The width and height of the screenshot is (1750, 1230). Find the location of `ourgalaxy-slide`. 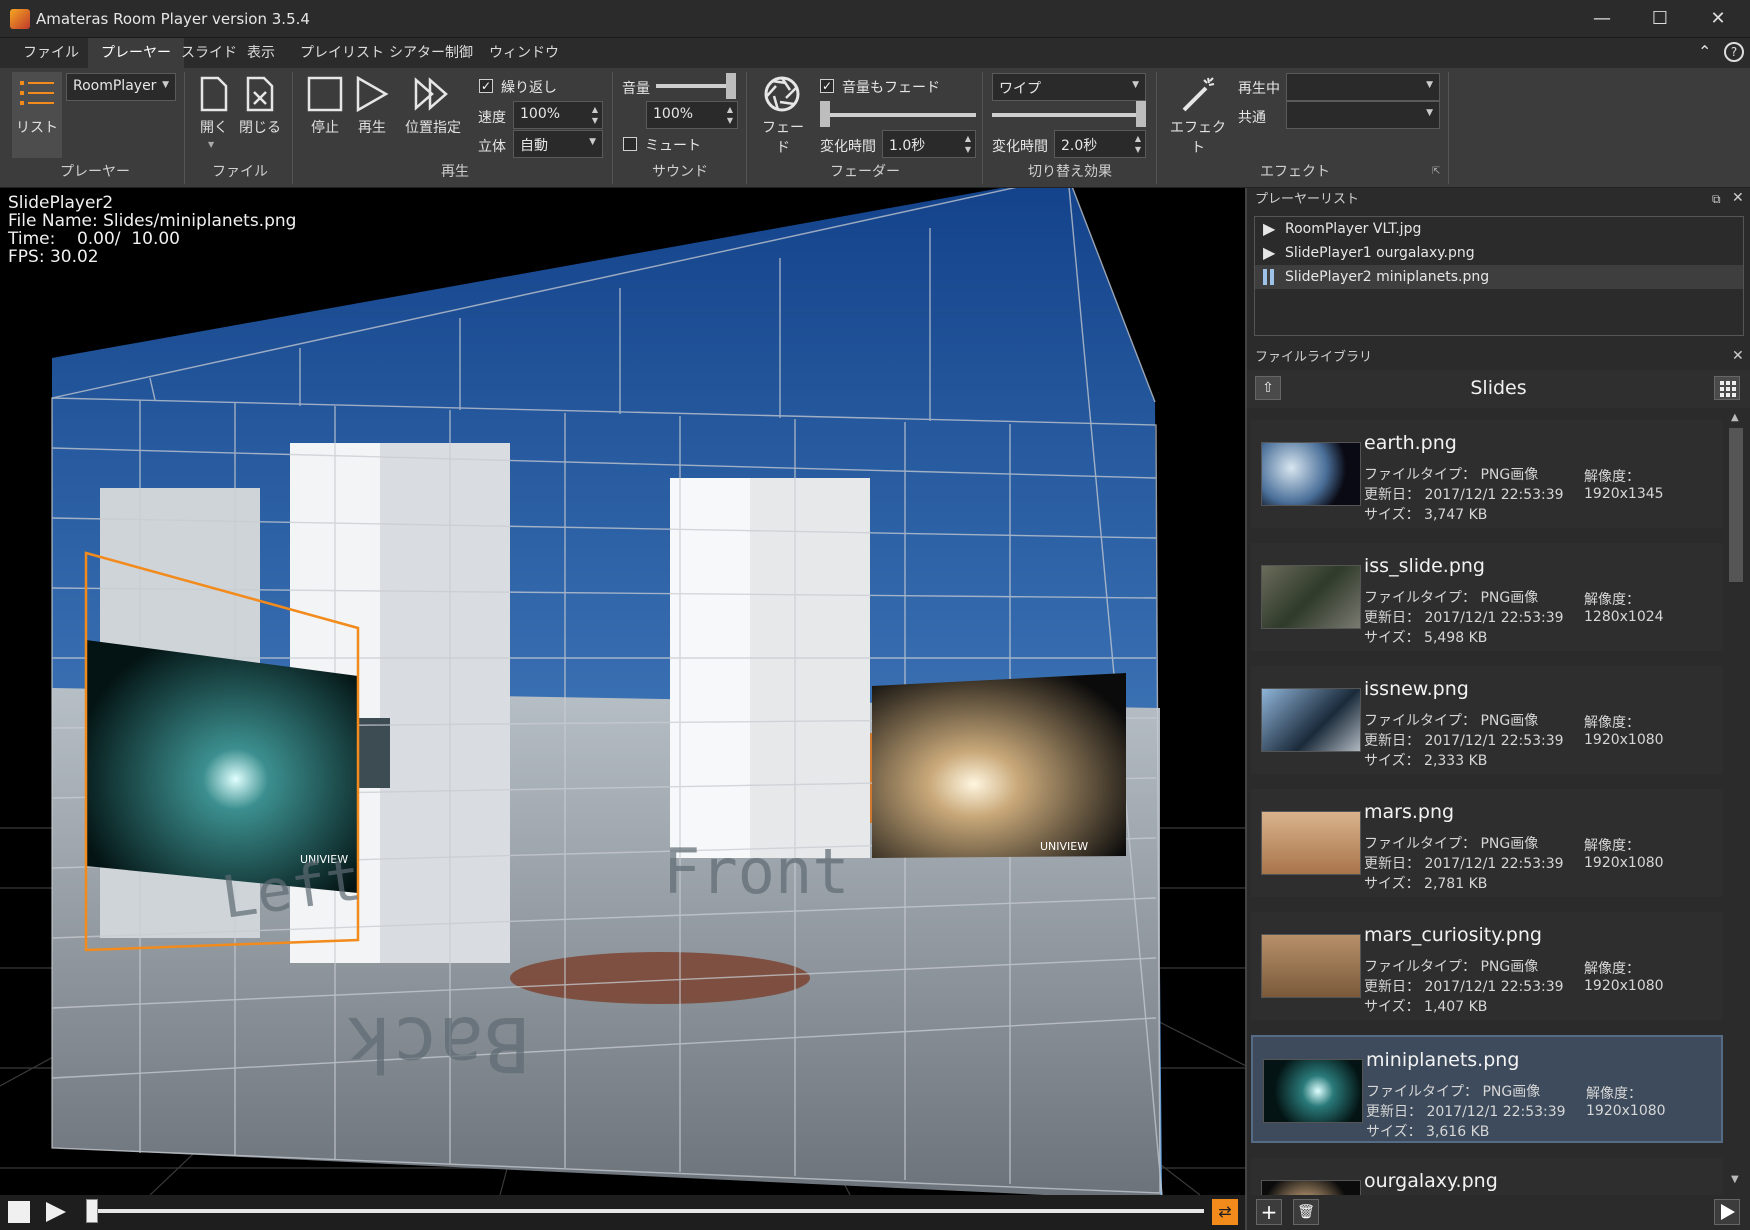

ourgalaxy-slide is located at coordinates (999, 765).